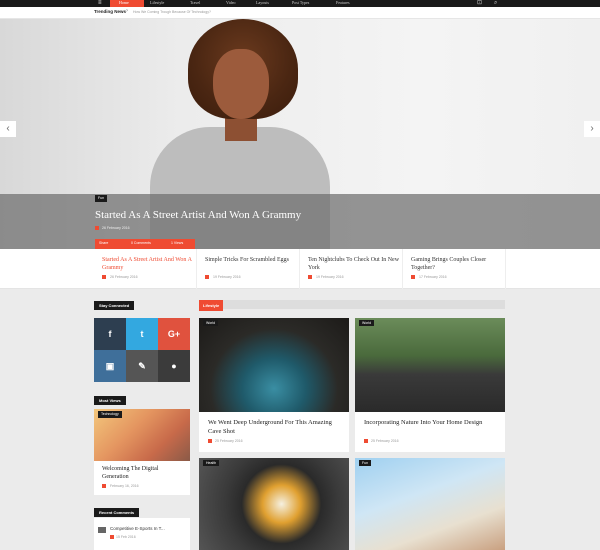  I want to click on most-views-title: Most Views, so click(110, 400).